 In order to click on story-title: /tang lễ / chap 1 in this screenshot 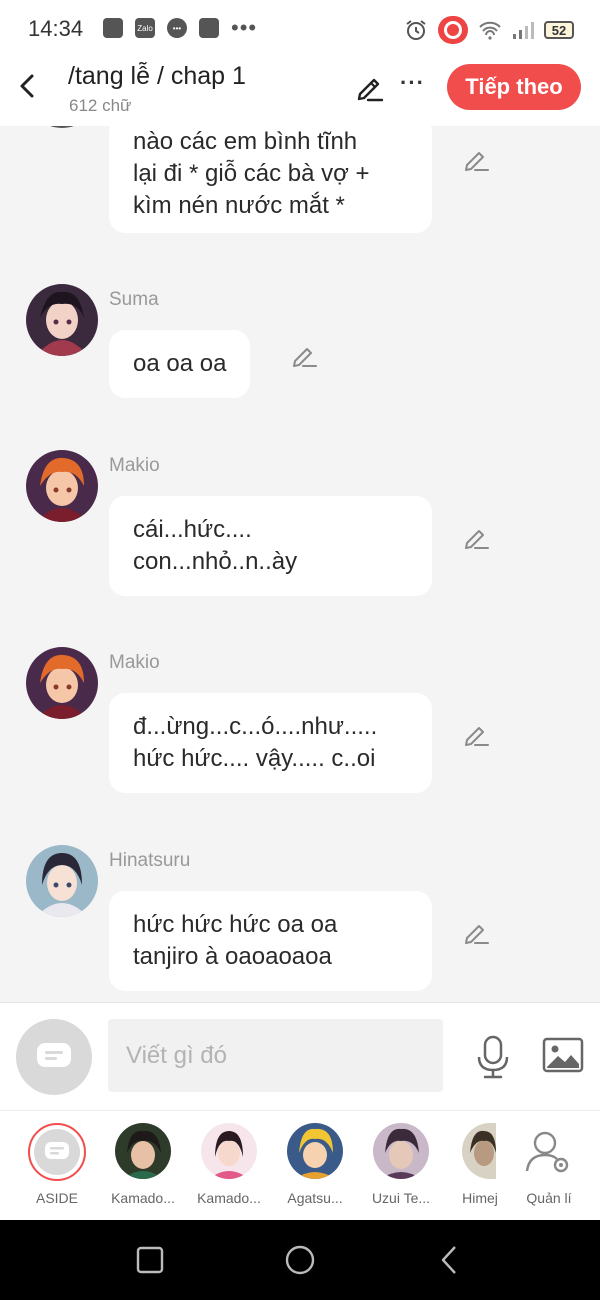, I will do `click(157, 76)`.